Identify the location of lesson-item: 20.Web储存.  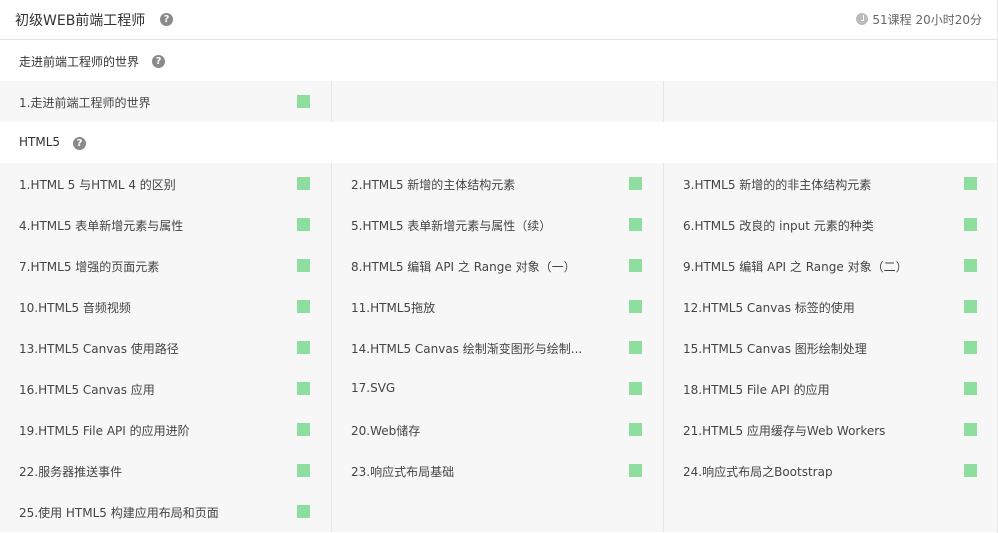
(498, 429).